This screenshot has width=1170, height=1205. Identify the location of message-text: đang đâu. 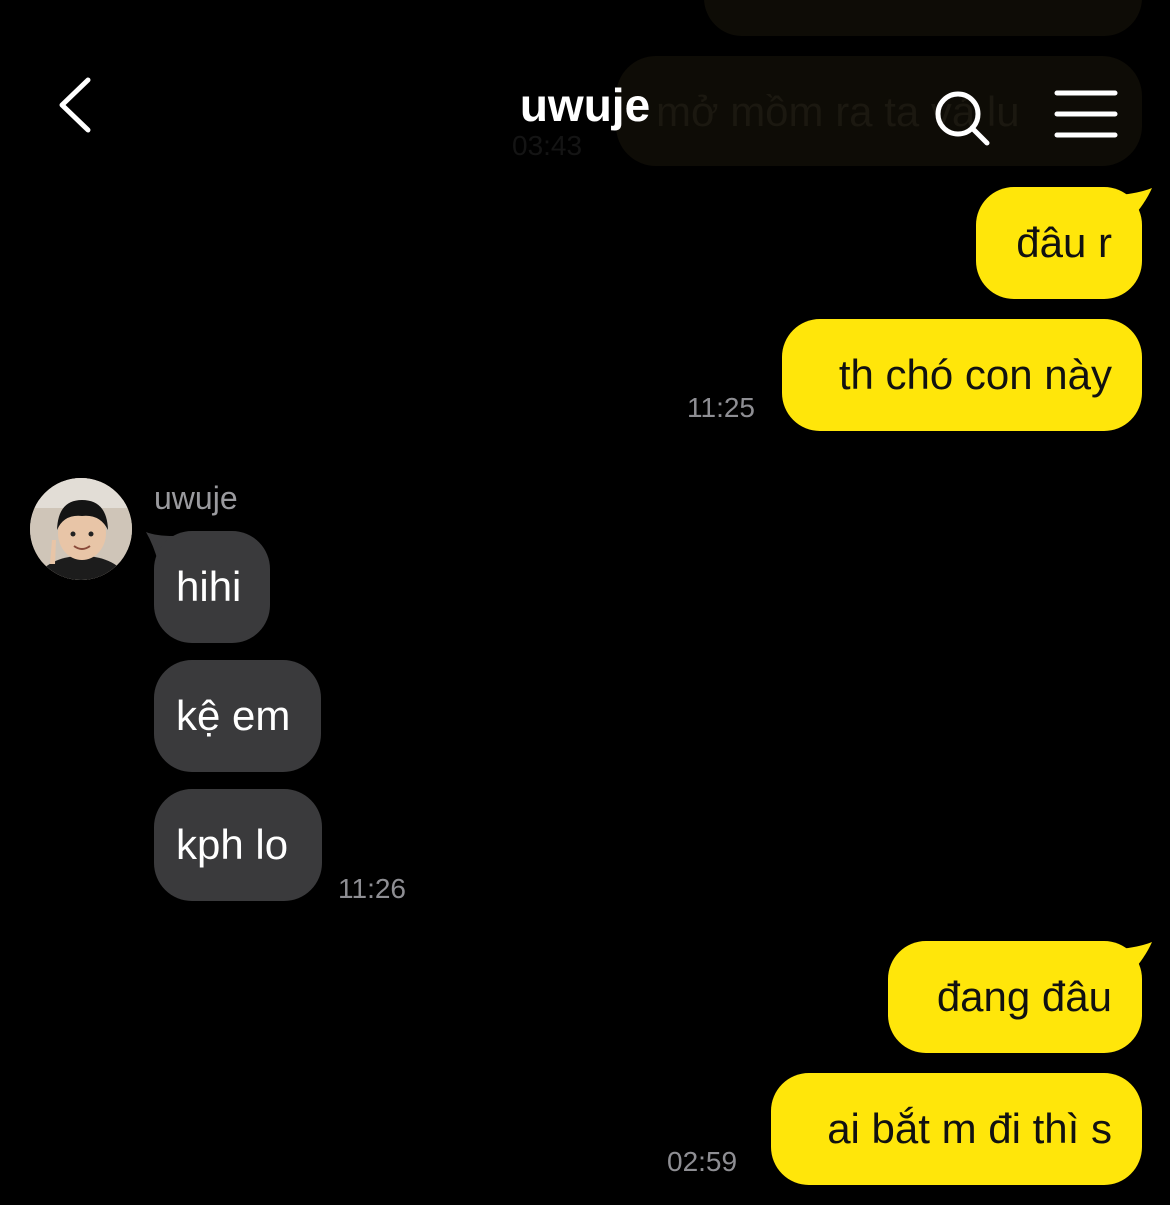
(1024, 996).